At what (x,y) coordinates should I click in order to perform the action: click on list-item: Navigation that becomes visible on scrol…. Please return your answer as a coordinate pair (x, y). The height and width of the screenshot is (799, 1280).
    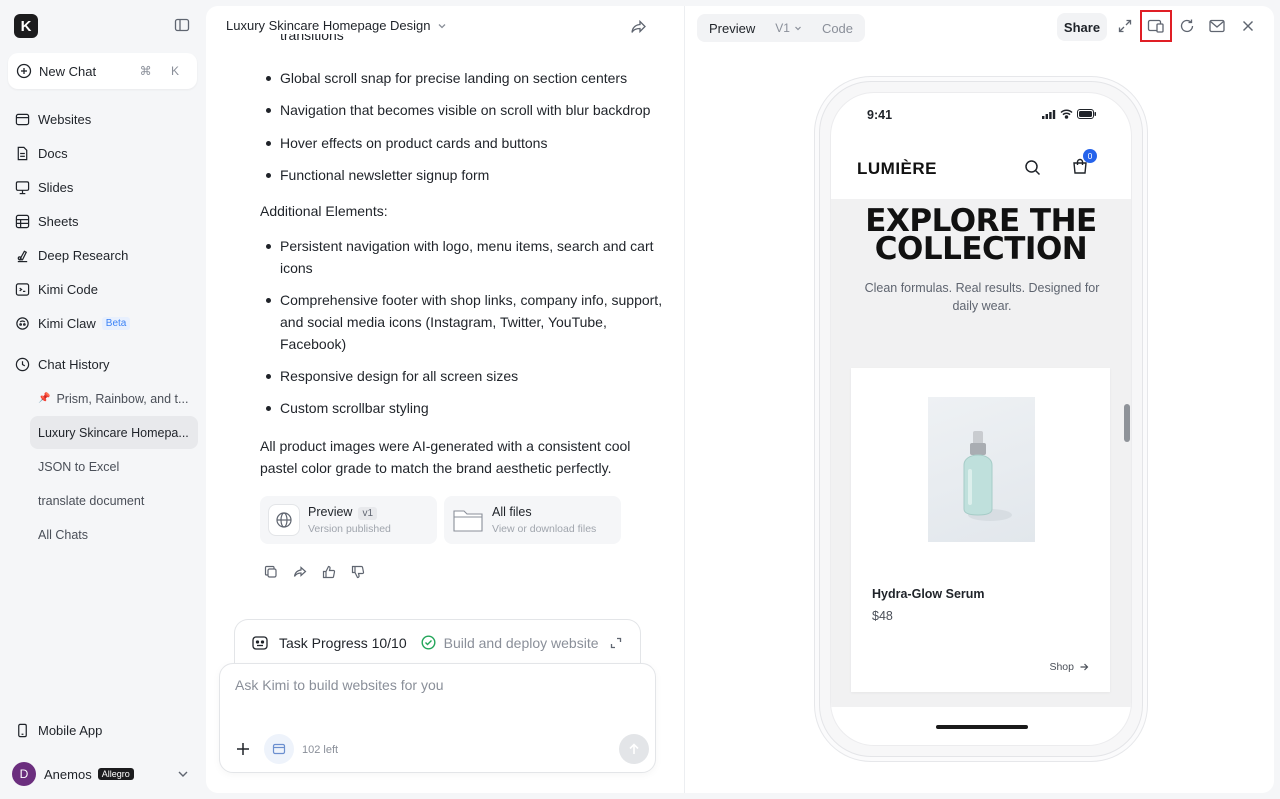
    Looking at the image, I should click on (465, 110).